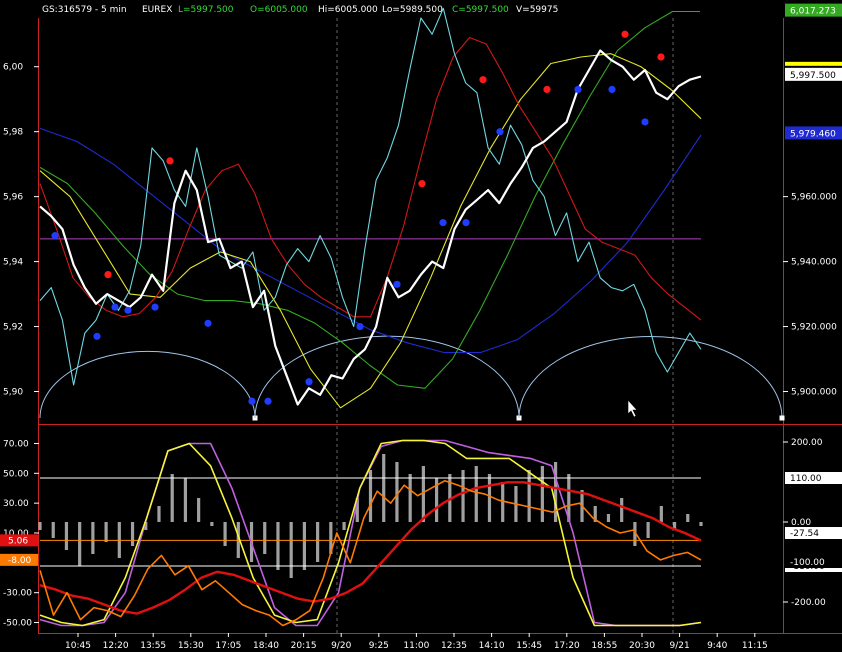 The height and width of the screenshot is (652, 842). I want to click on time-tick-label: 9:40, so click(717, 646).